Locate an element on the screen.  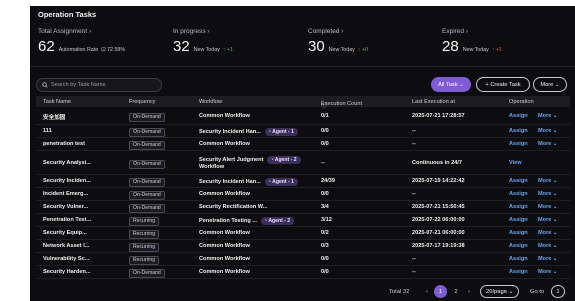
page-title: Operation Tasks is located at coordinates (67, 14).